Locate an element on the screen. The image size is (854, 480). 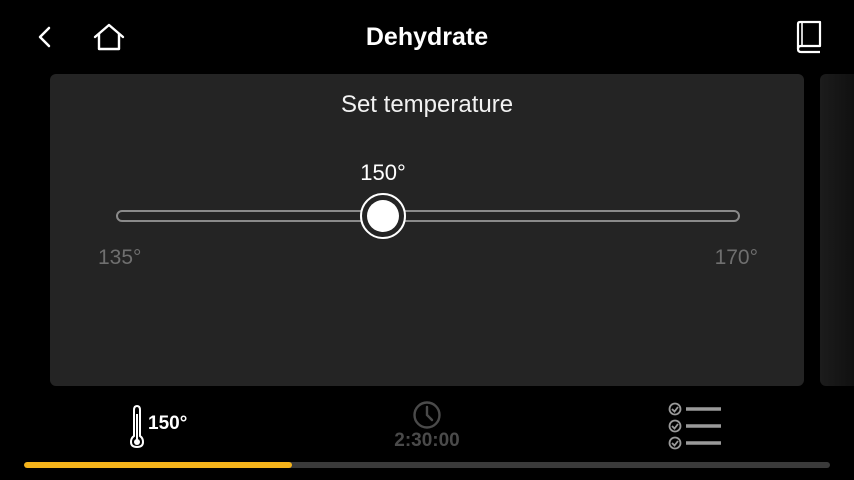
timer-status: 2:30:00 is located at coordinates (427, 426).